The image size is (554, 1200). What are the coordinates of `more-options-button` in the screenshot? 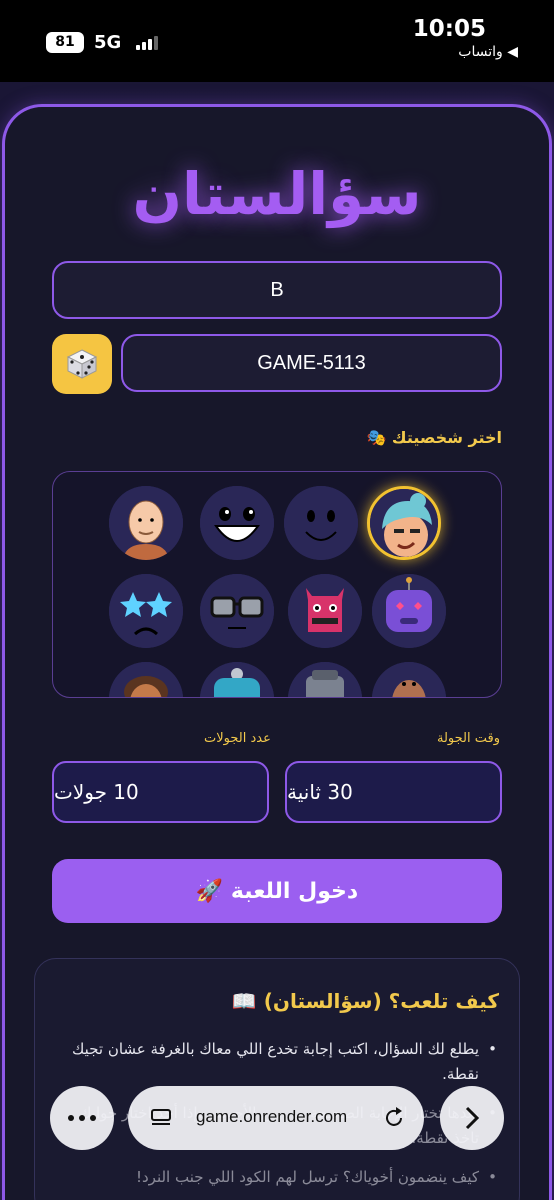 It's located at (82, 1118).